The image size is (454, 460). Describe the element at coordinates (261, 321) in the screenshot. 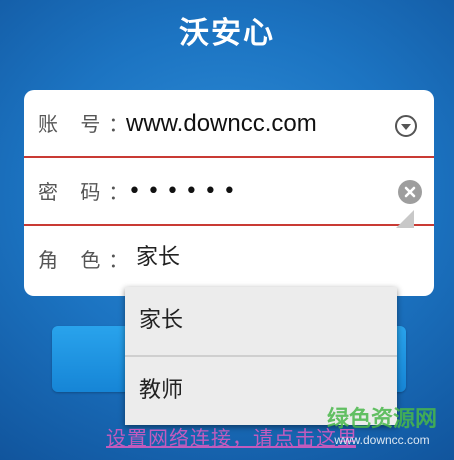

I see `menu-item-parent: 家长` at that location.